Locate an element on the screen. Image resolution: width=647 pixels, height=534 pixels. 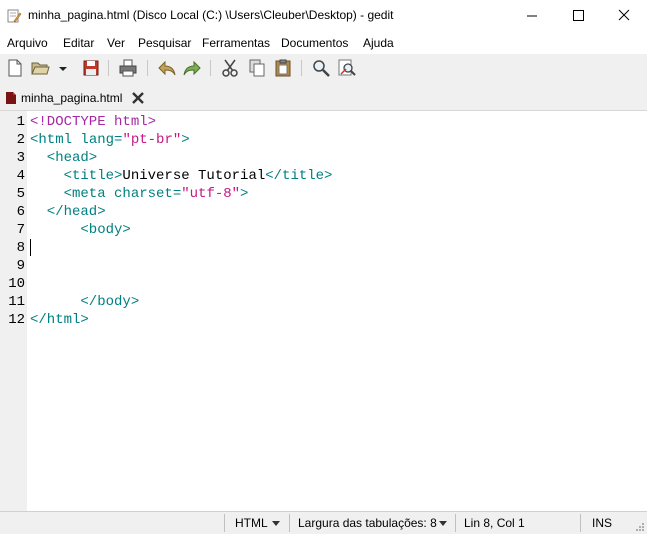
code-token: "utf-8" is located at coordinates (211, 194).